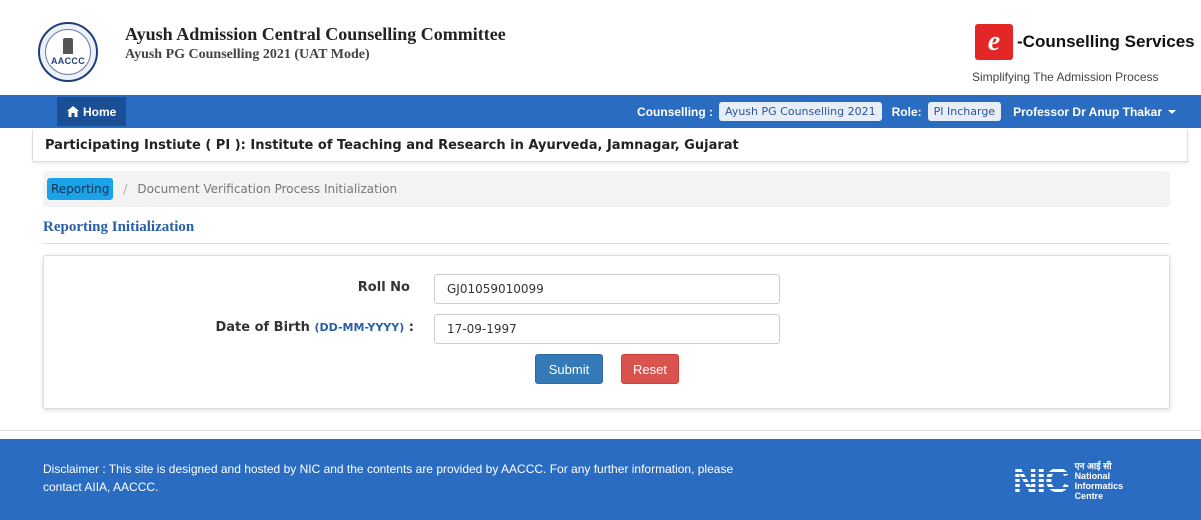 The image size is (1201, 520). Describe the element at coordinates (383, 287) in the screenshot. I see `roll-no-label: Roll No` at that location.